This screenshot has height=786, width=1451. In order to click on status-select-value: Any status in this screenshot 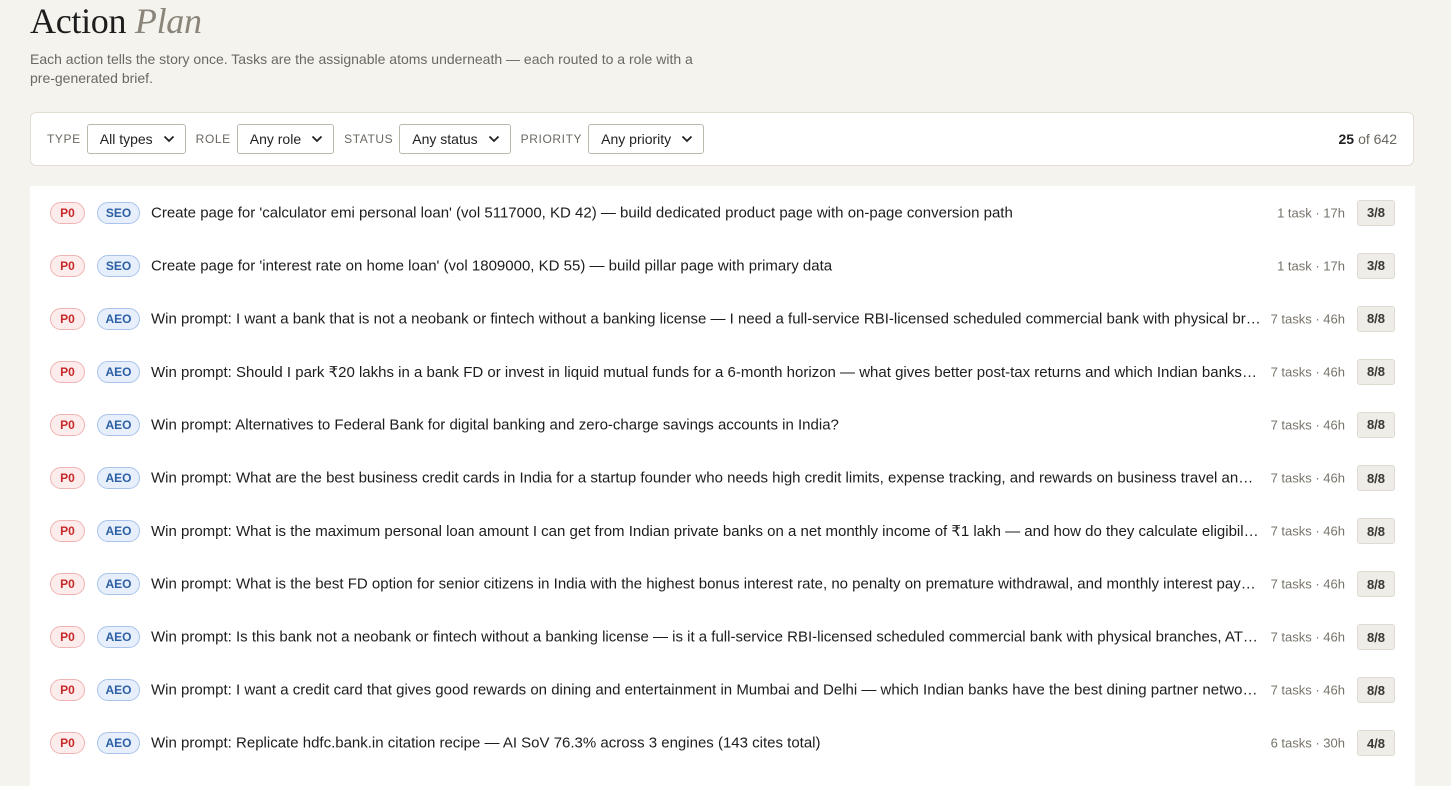, I will do `click(445, 139)`.